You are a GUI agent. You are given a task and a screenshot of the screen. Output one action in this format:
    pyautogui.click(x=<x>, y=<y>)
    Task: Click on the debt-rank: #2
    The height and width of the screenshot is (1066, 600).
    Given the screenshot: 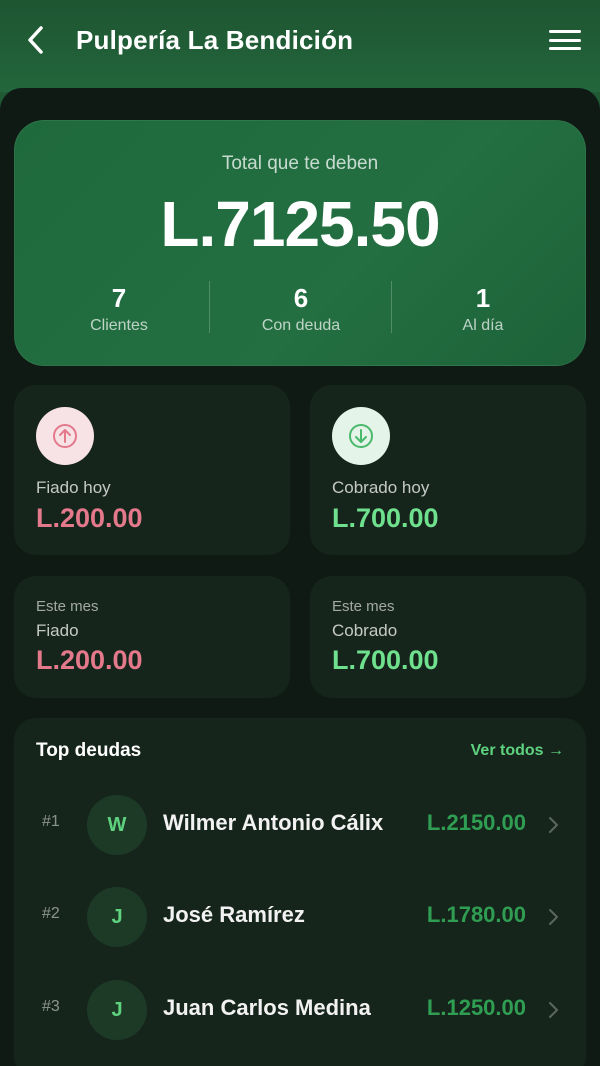 What is the action you would take?
    pyautogui.click(x=51, y=913)
    